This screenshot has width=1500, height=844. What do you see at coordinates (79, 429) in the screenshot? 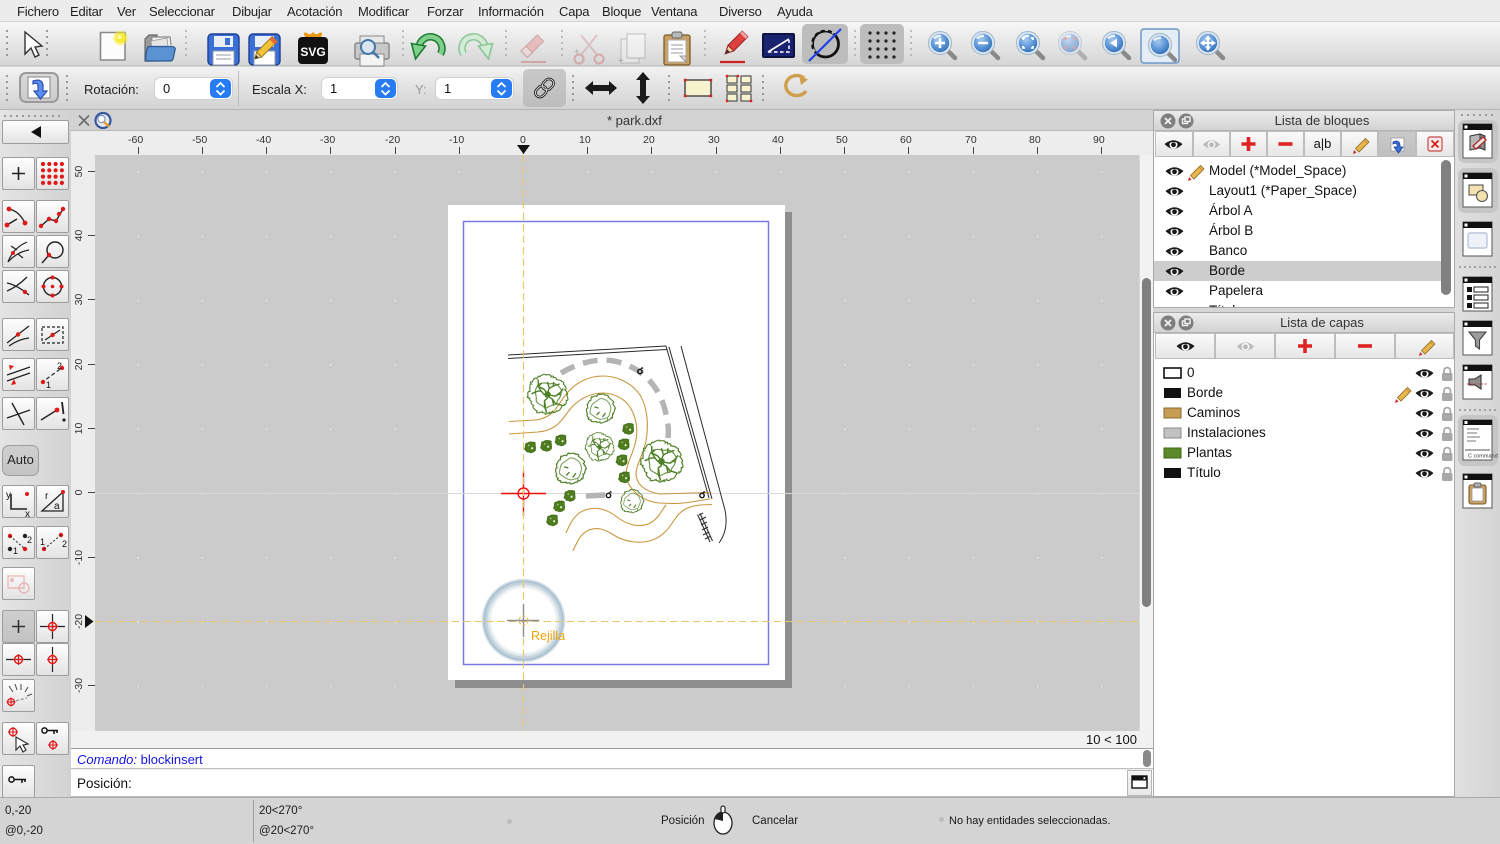
I see `svg-text: 10` at bounding box center [79, 429].